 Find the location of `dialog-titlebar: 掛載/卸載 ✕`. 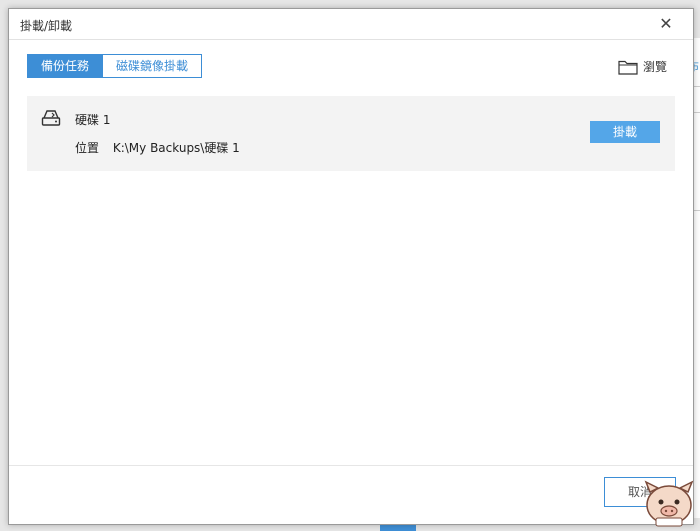

dialog-titlebar: 掛載/卸載 ✕ is located at coordinates (351, 24).